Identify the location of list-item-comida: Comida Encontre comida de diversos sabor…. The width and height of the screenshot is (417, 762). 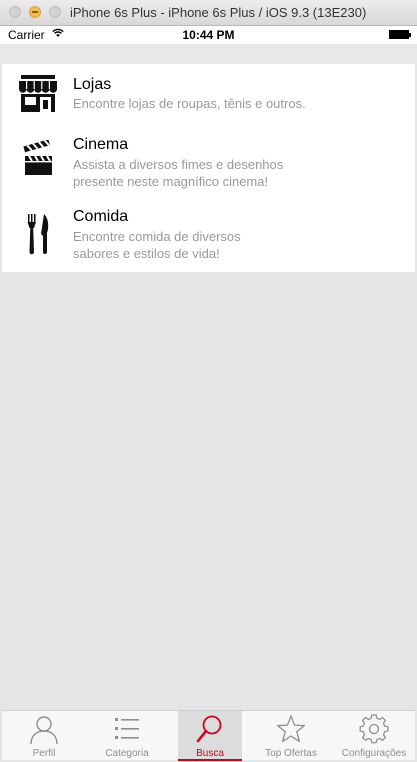
(208, 235).